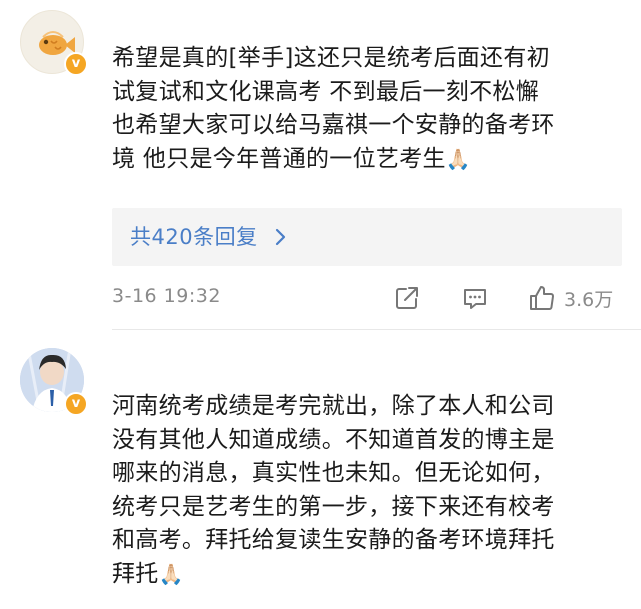  What do you see at coordinates (589, 300) in the screenshot?
I see `like-count: 3.6万` at bounding box center [589, 300].